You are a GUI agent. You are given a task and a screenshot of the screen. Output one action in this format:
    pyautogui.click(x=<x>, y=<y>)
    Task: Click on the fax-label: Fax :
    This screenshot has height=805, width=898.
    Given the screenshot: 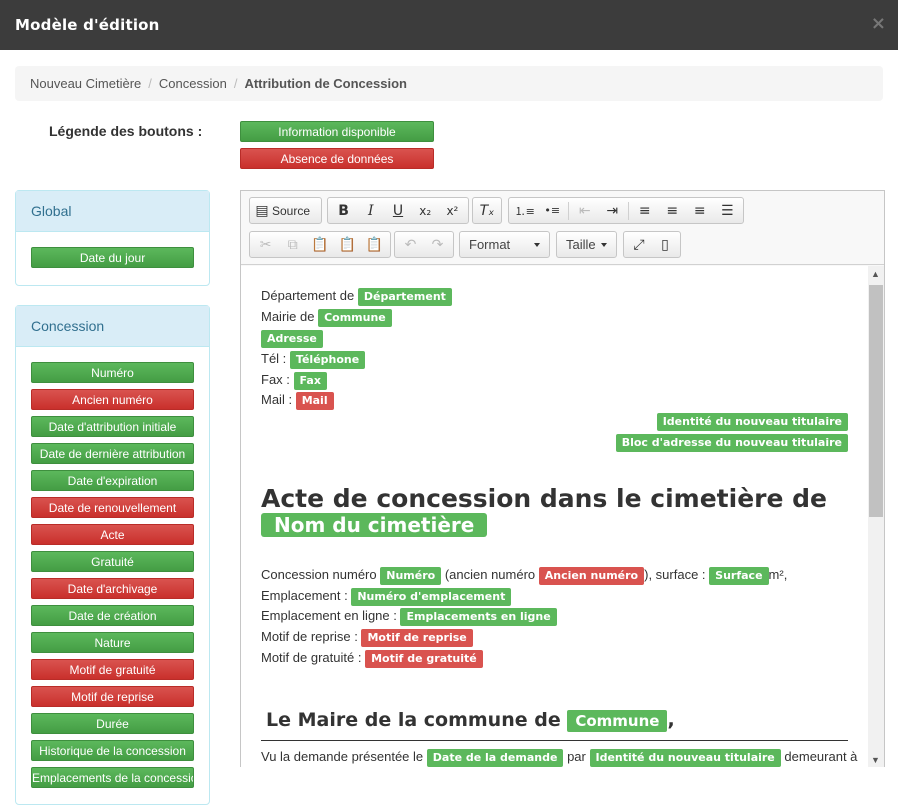 What is the action you would take?
    pyautogui.click(x=275, y=379)
    